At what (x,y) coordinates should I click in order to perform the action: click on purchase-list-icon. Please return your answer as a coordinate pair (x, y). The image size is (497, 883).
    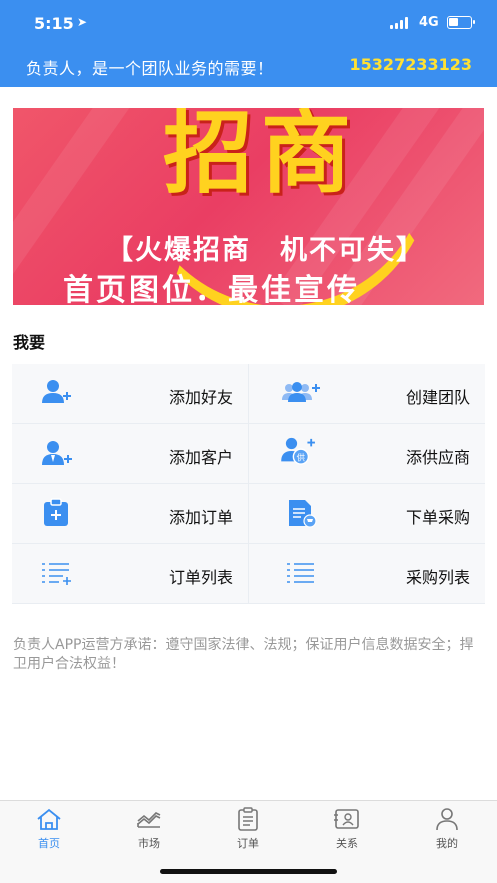
    Looking at the image, I should click on (300, 573).